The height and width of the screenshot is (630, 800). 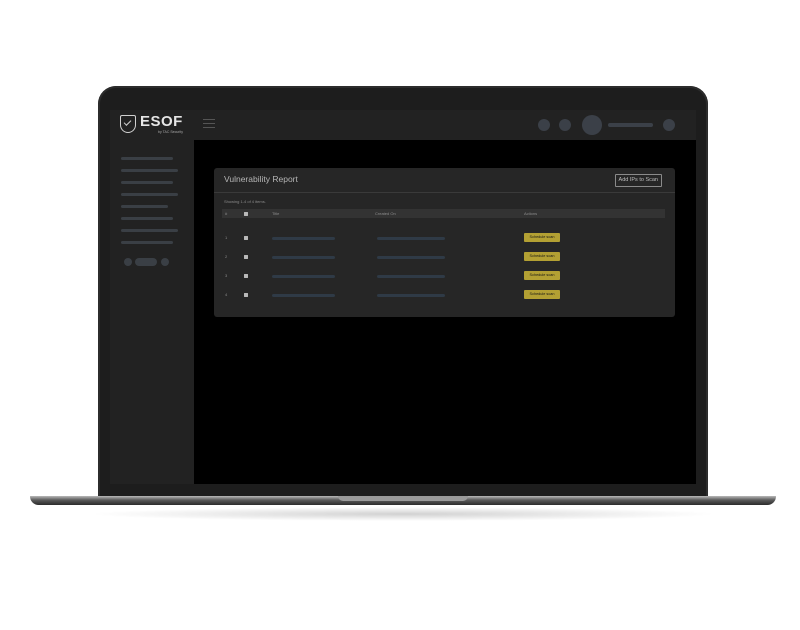 What do you see at coordinates (443, 213) in the screenshot?
I see `table-header: # Title Created On Actions` at bounding box center [443, 213].